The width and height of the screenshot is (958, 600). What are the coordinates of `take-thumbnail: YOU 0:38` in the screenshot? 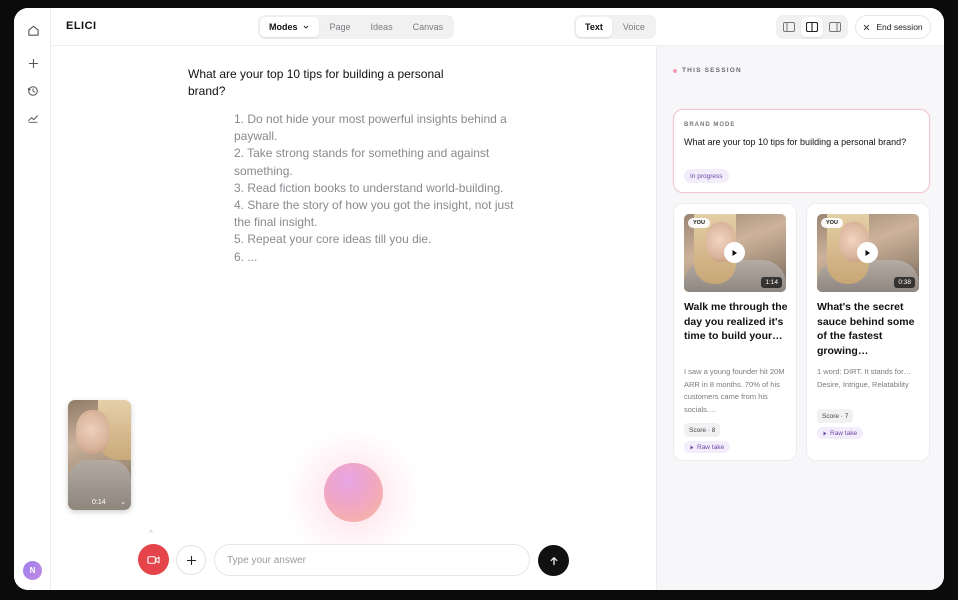 It's located at (868, 253).